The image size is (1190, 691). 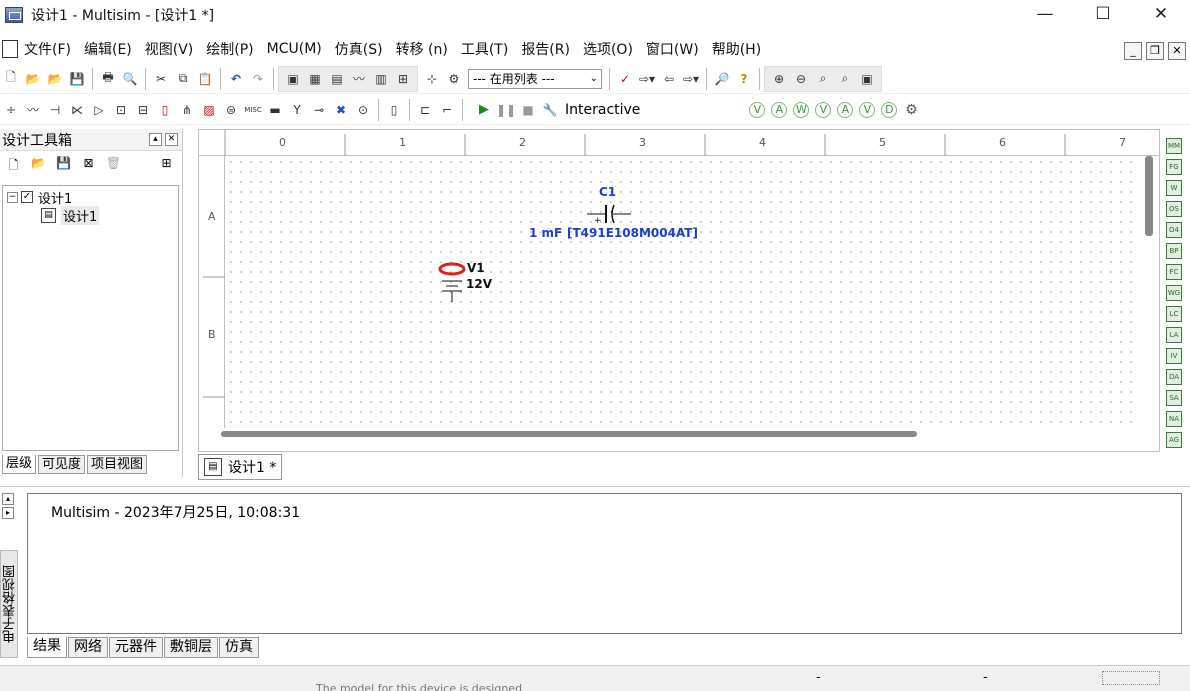 What do you see at coordinates (169, 49) in the screenshot?
I see `menu-view: 视图(V)` at bounding box center [169, 49].